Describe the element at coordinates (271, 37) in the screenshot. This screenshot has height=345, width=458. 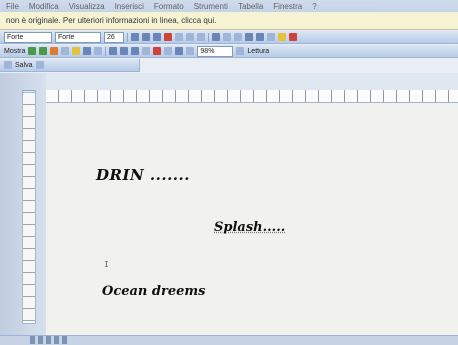
I see `border-icon` at that location.